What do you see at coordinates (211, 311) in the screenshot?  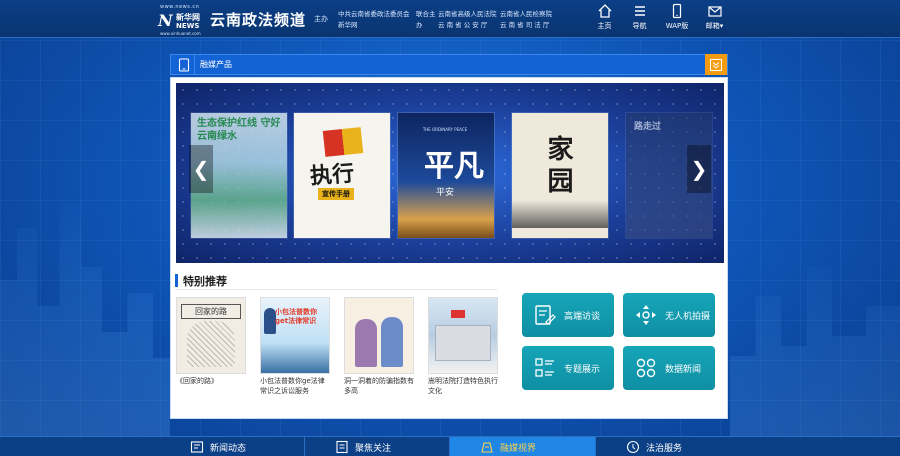 I see `thumb-title: 回家的路` at bounding box center [211, 311].